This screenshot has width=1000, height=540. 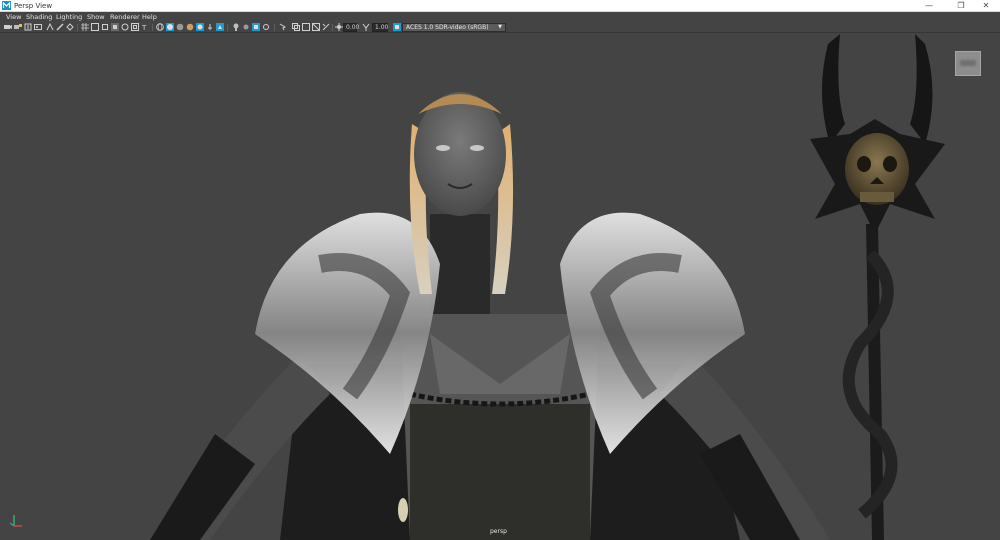 What do you see at coordinates (929, 5) in the screenshot?
I see `minimize-button: —` at bounding box center [929, 5].